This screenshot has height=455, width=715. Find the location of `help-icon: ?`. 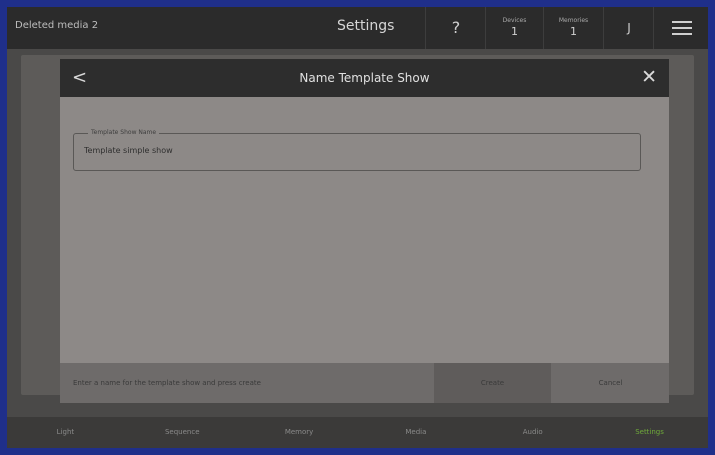

help-icon: ? is located at coordinates (456, 27).